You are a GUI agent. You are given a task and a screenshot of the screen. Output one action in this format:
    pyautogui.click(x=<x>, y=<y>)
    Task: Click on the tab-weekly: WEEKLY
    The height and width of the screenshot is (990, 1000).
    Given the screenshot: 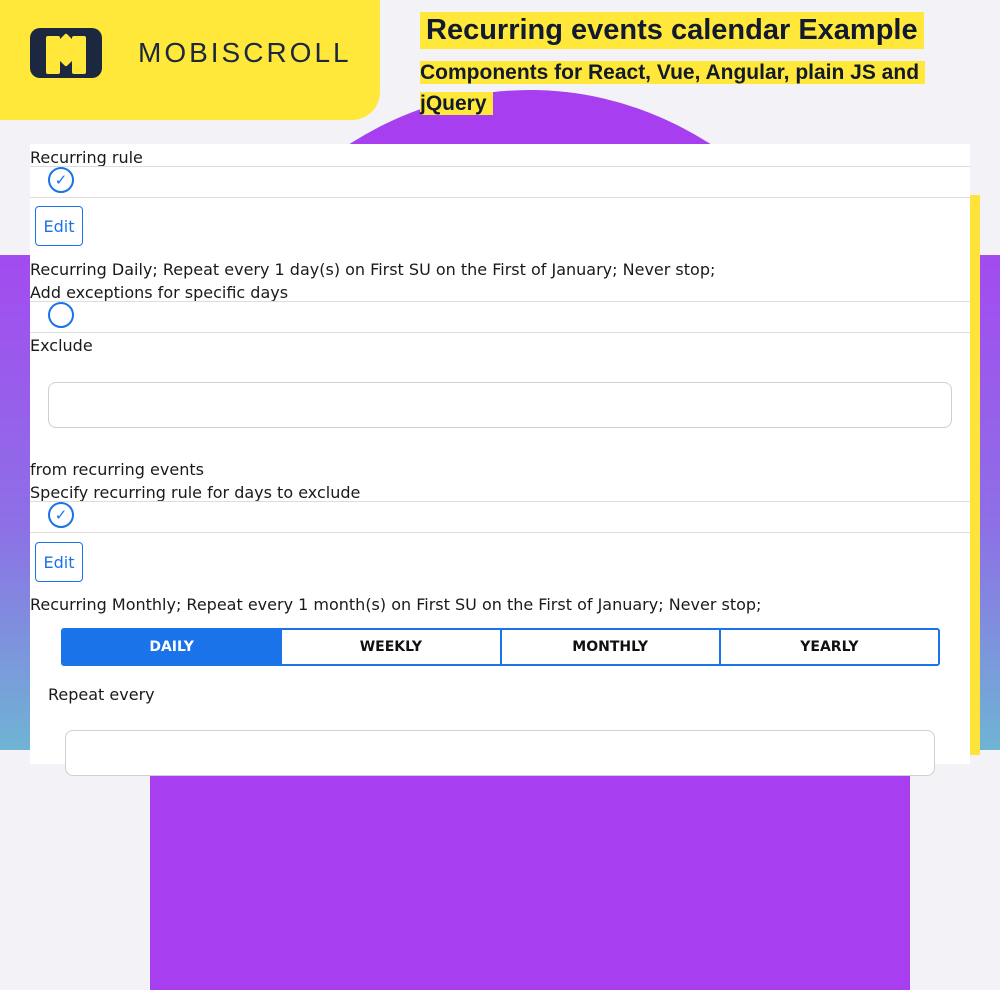 What is the action you would take?
    pyautogui.click(x=390, y=647)
    